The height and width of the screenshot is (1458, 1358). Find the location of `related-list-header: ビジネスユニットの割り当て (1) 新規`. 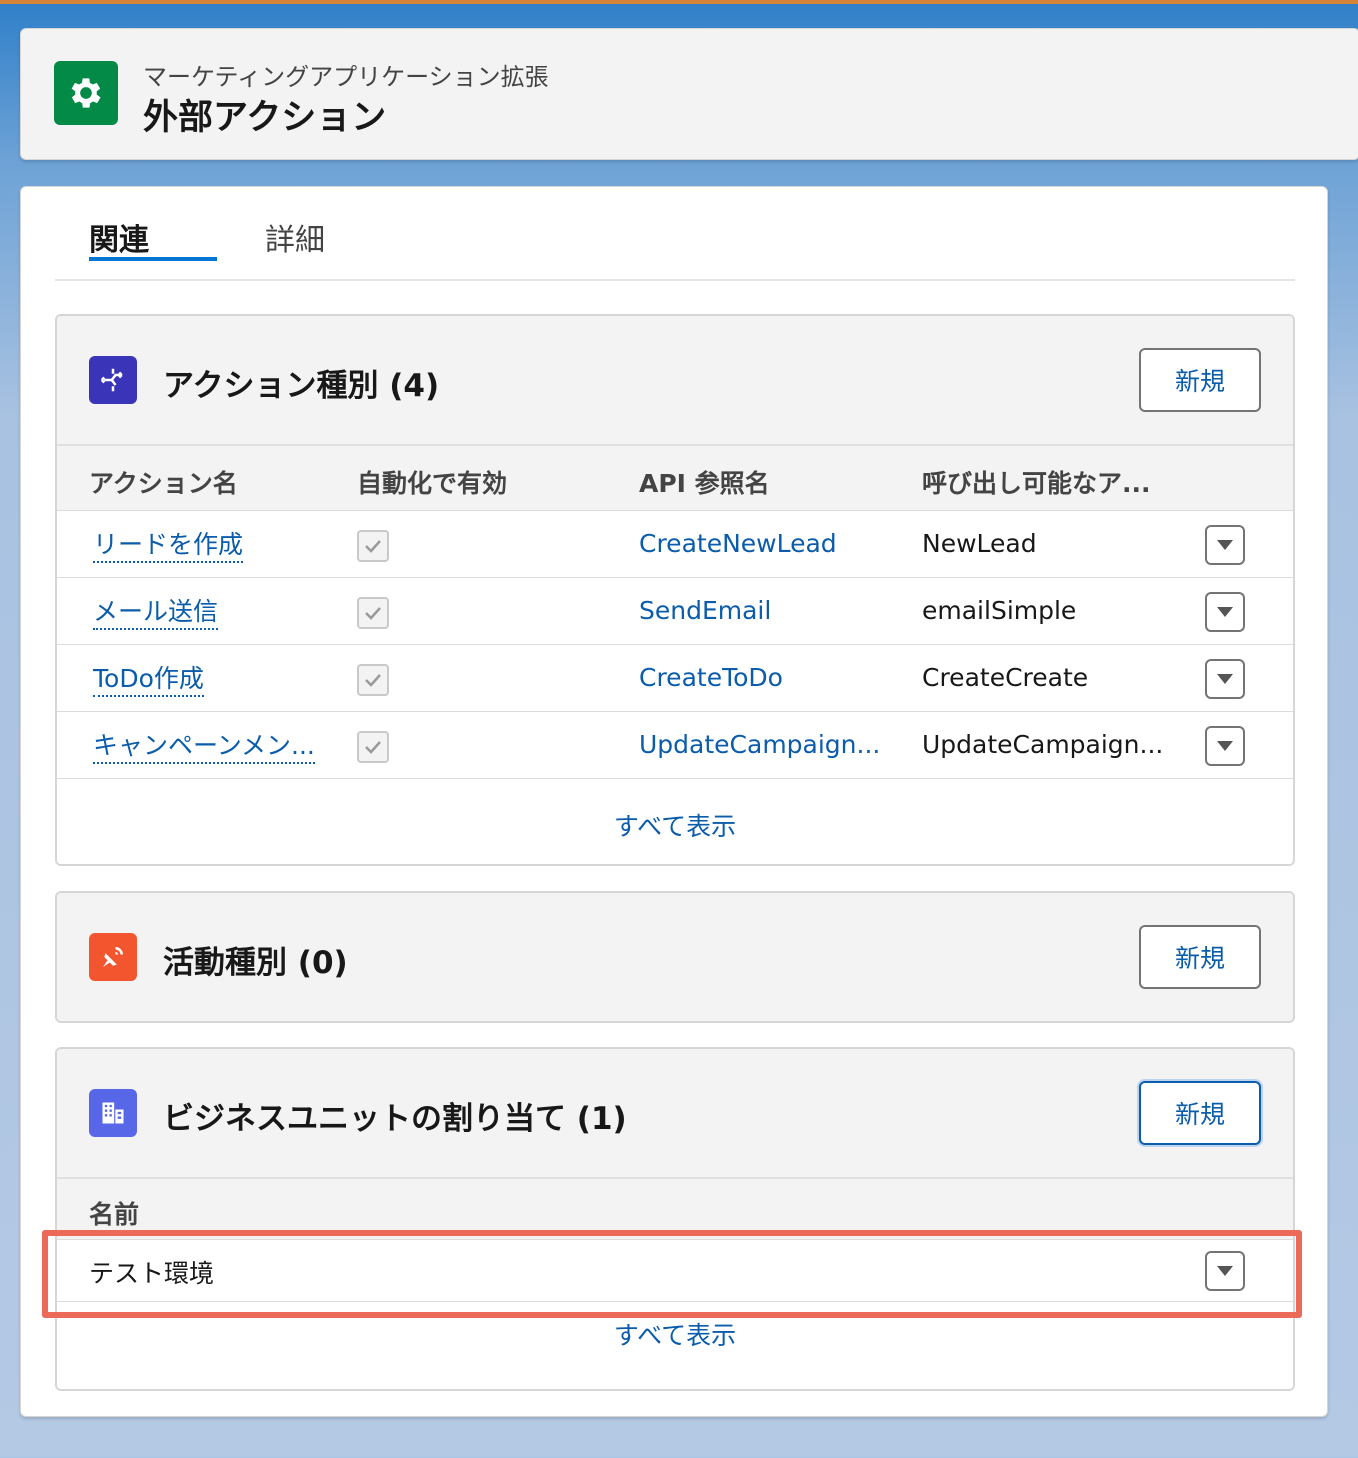

related-list-header: ビジネスユニットの割り当て (1) 新規 is located at coordinates (675, 1113).